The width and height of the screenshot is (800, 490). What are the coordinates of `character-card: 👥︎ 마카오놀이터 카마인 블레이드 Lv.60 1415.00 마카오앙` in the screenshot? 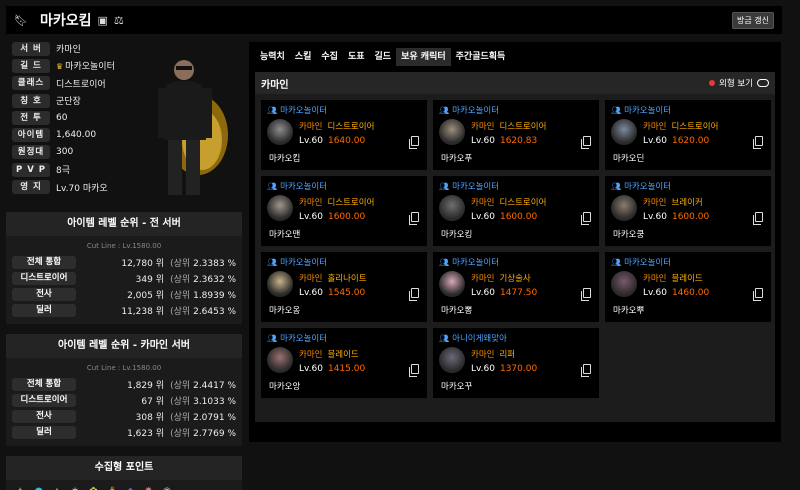 It's located at (344, 363).